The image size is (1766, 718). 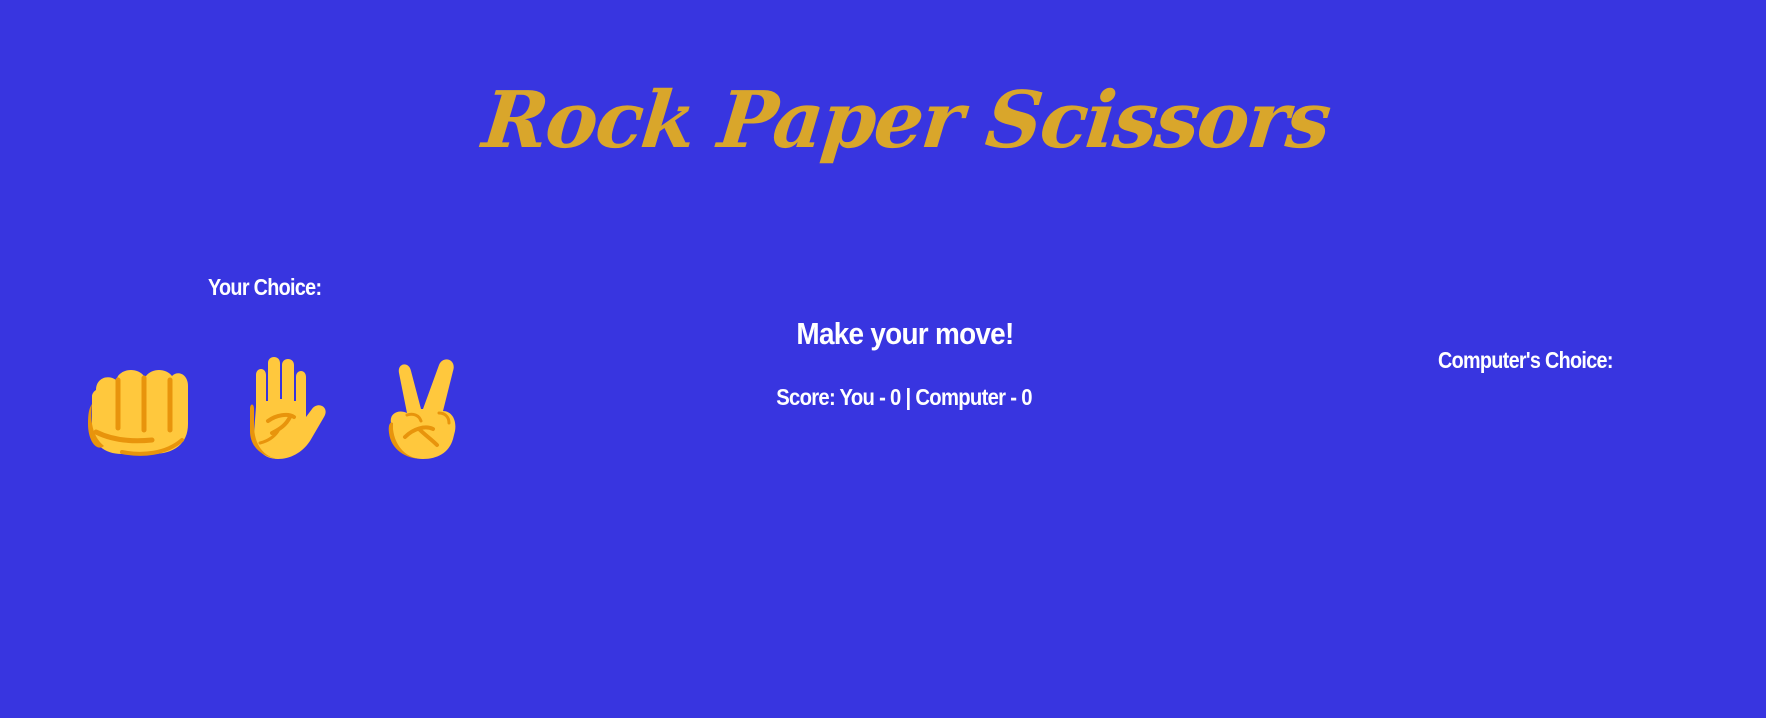 What do you see at coordinates (265, 287) in the screenshot?
I see `your-choice-label: Your Choice:` at bounding box center [265, 287].